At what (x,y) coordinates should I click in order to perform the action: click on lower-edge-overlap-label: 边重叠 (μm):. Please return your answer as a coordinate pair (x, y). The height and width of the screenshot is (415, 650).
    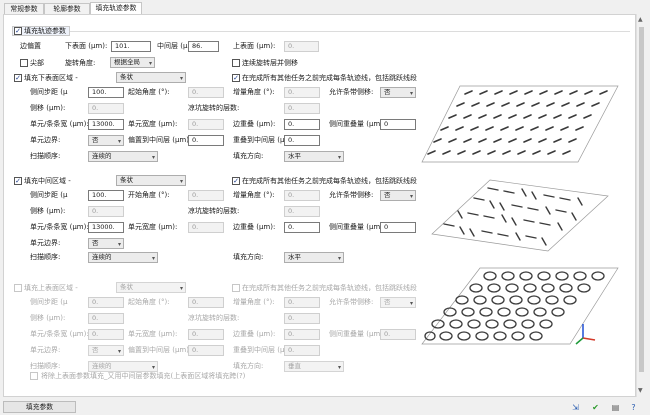
    Looking at the image, I should click on (254, 124).